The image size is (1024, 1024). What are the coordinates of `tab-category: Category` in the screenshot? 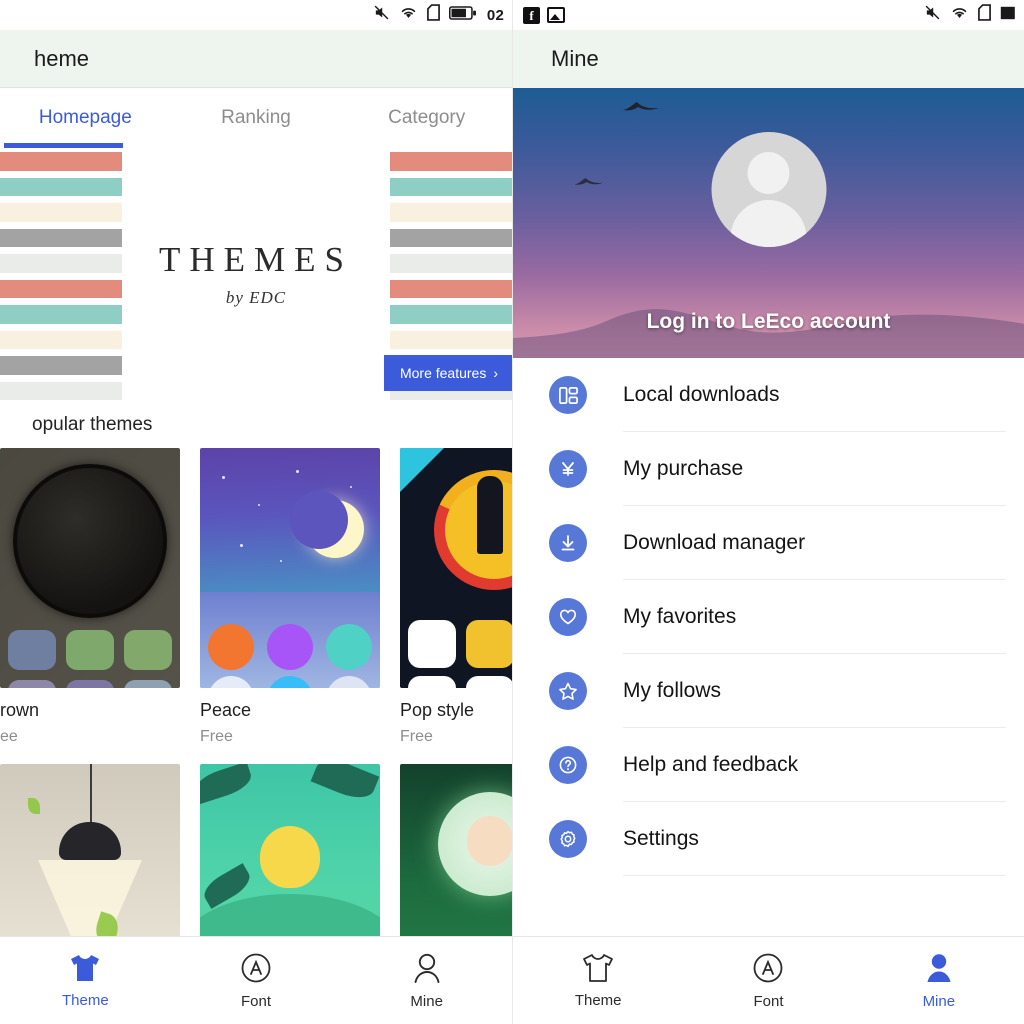 It's located at (426, 118).